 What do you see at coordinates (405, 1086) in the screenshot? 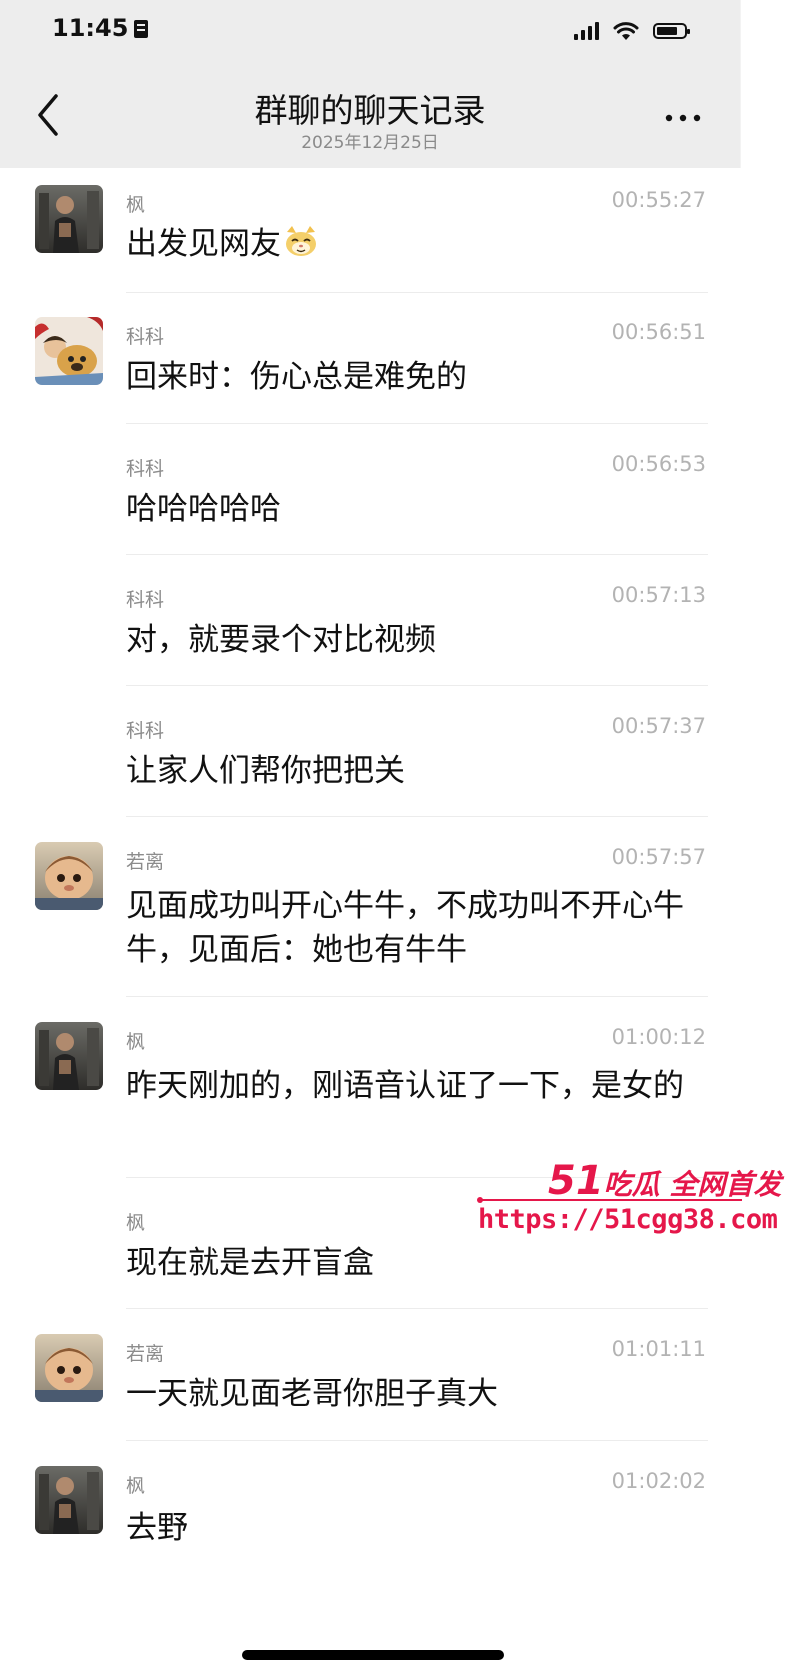
I see `message-text: 昨天刚加的，刚语音认证了一下，是女的` at bounding box center [405, 1086].